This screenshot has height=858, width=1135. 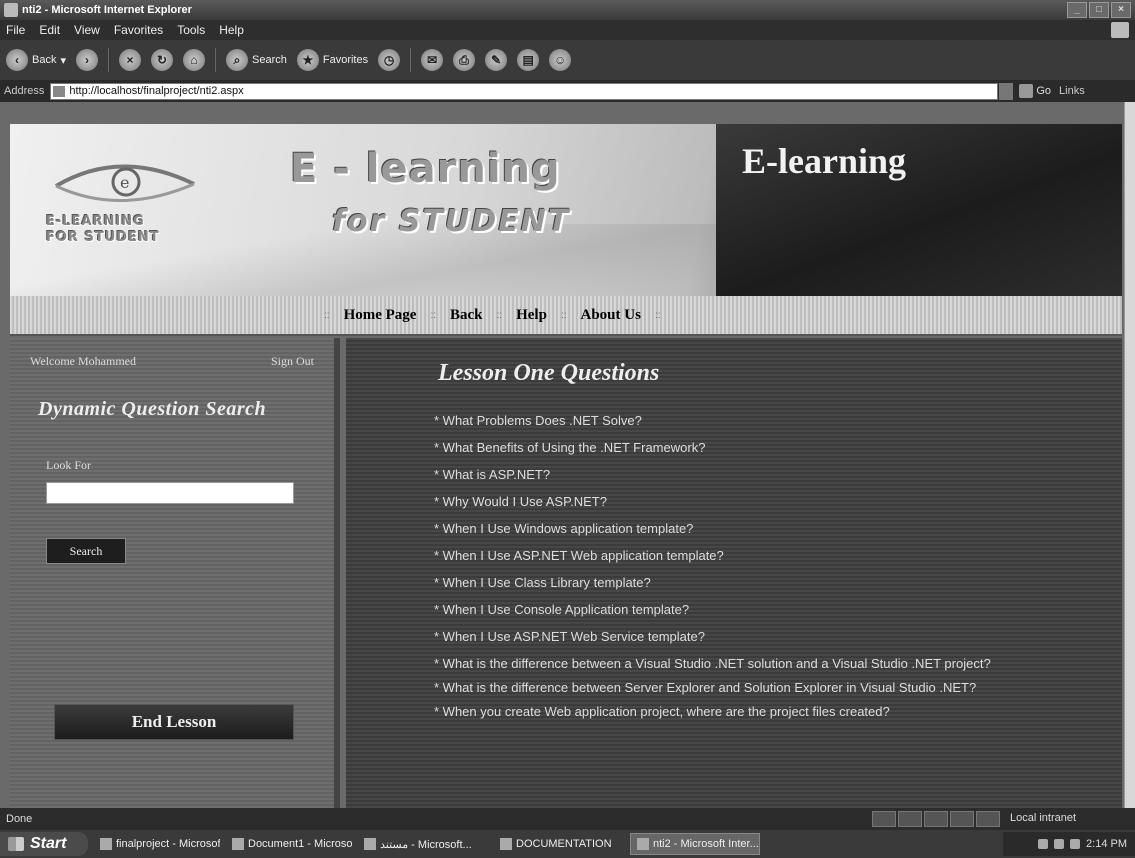 What do you see at coordinates (103, 230) in the screenshot?
I see `logo-text: E-LEARNING FOR STUDENT` at bounding box center [103, 230].